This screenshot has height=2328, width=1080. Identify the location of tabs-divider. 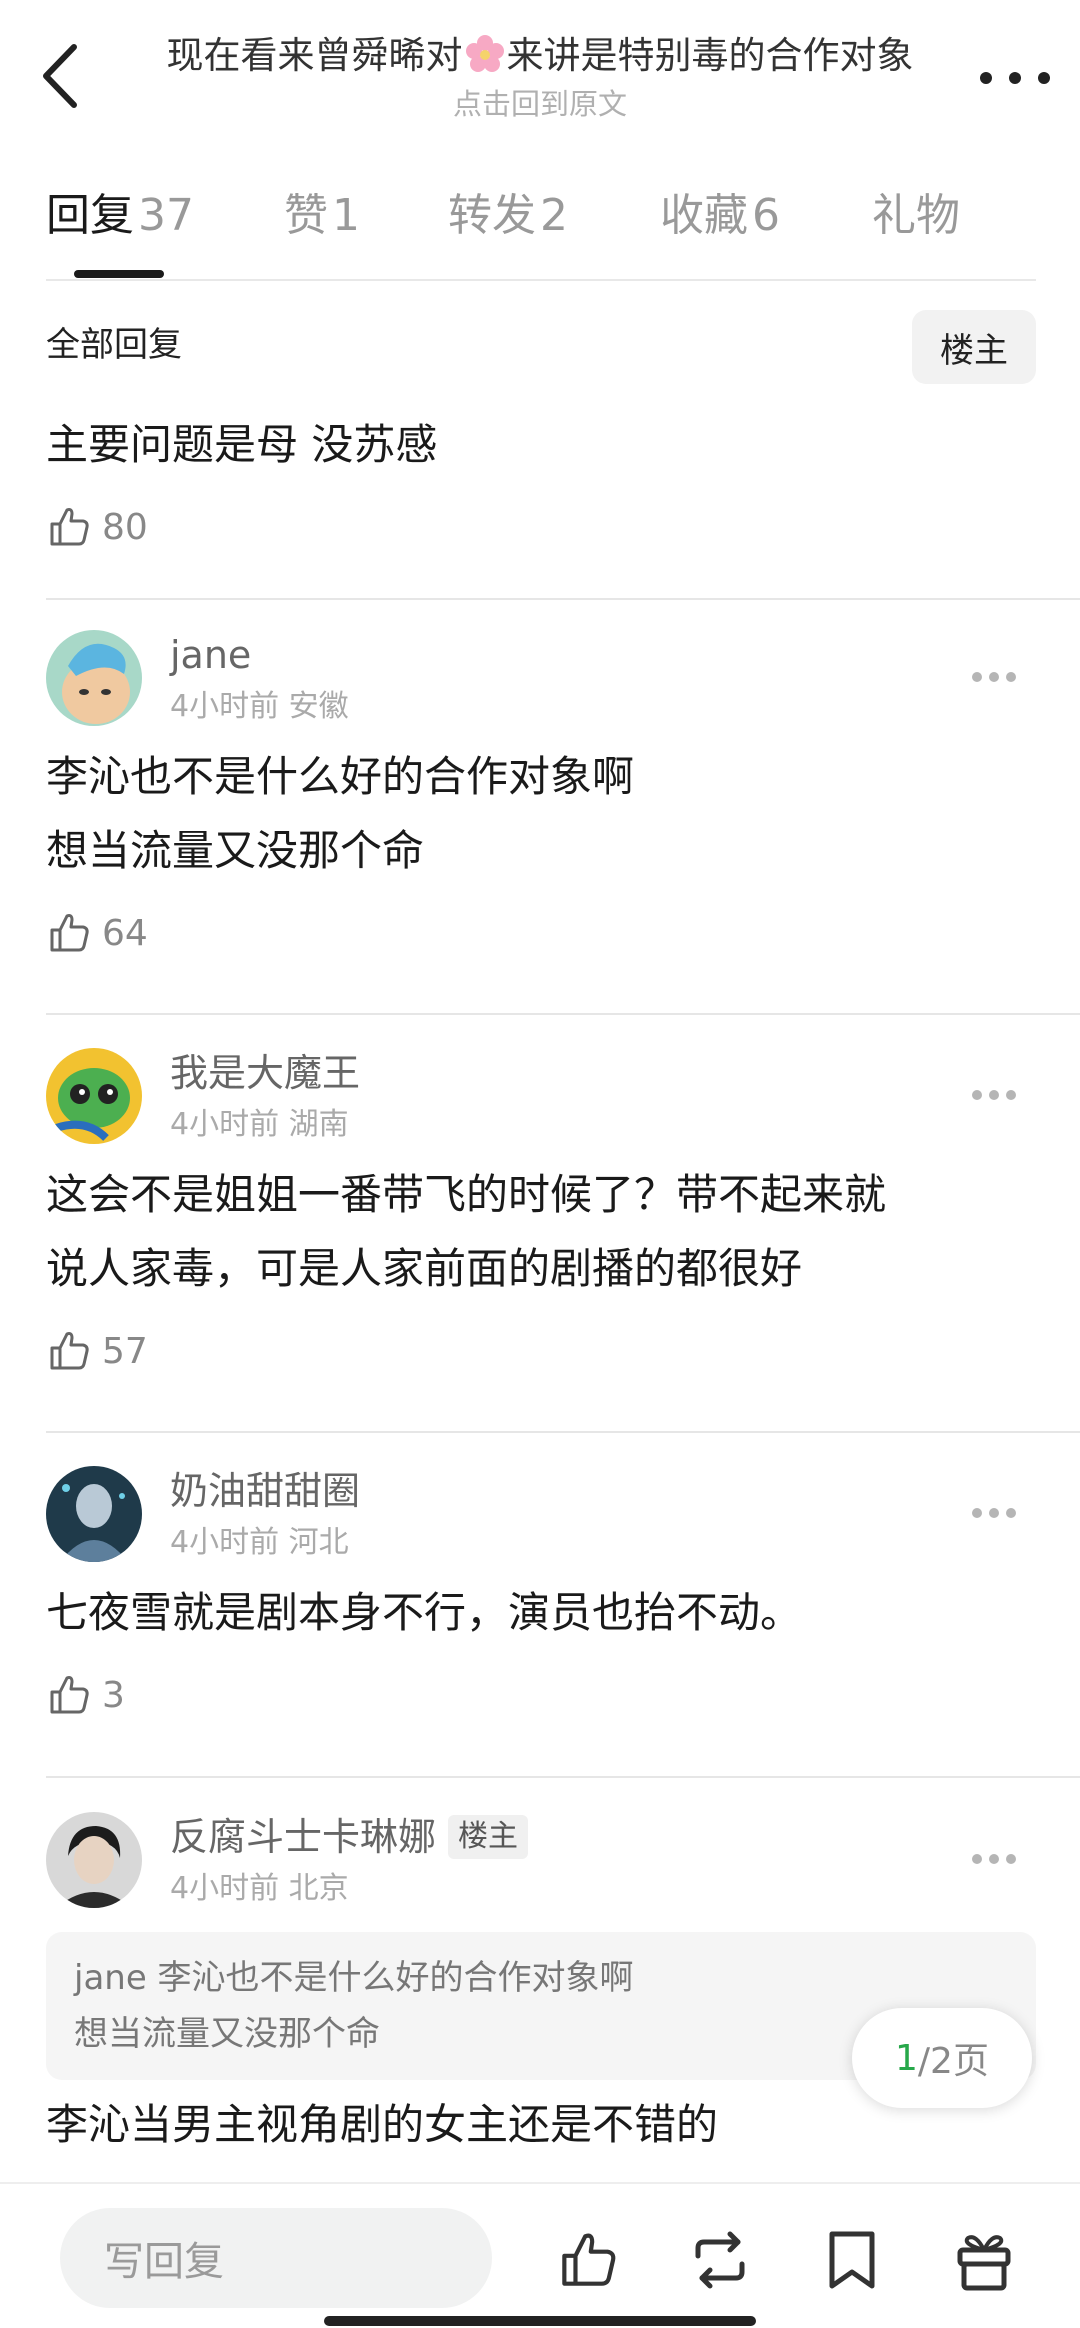
(541, 280).